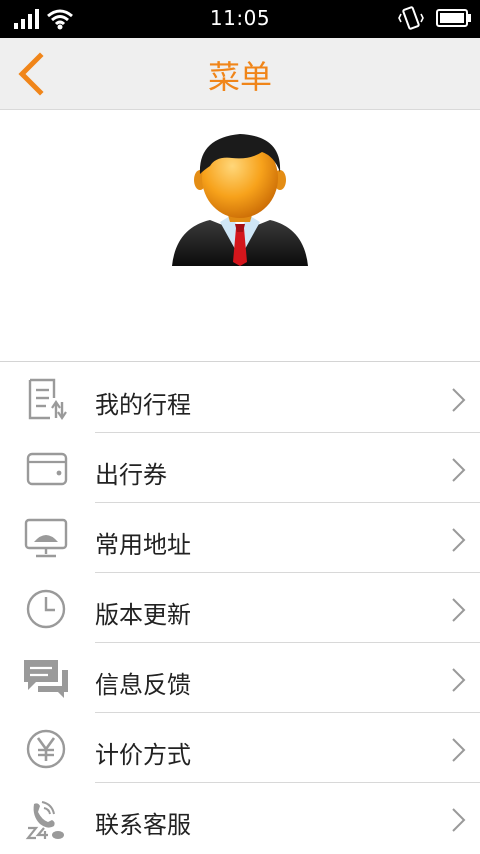 This screenshot has height=854, width=480. Describe the element at coordinates (46, 609) in the screenshot. I see `clock-icon` at that location.